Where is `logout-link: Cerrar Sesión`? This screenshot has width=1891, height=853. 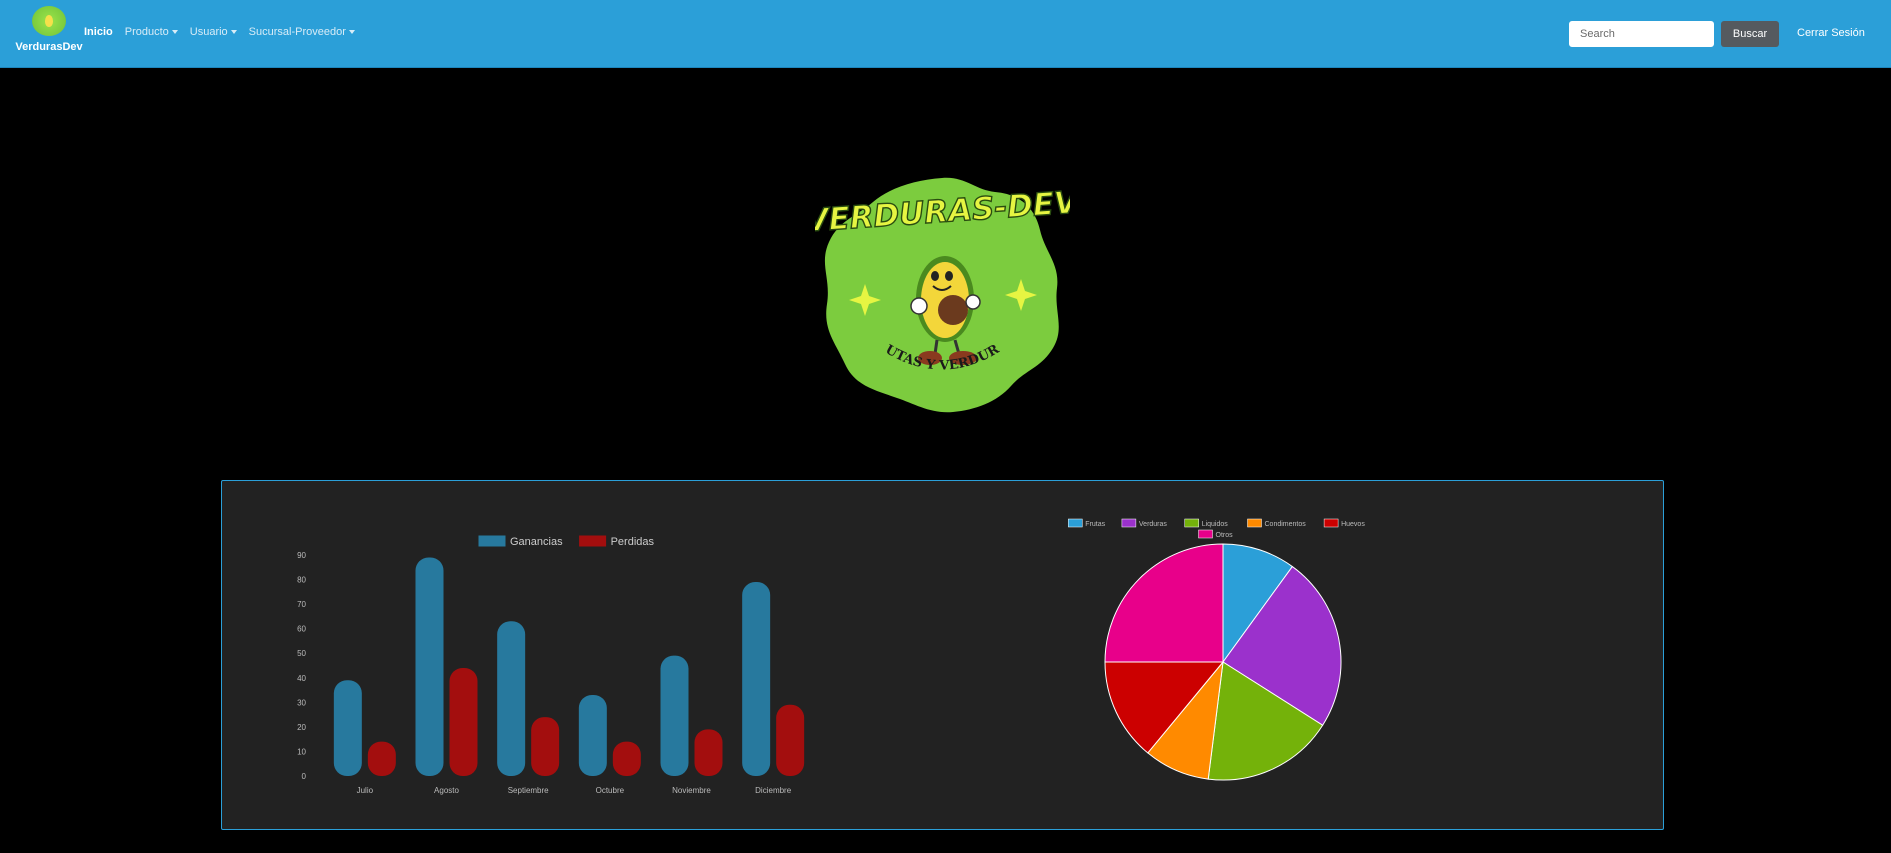 logout-link: Cerrar Sesión is located at coordinates (1831, 33).